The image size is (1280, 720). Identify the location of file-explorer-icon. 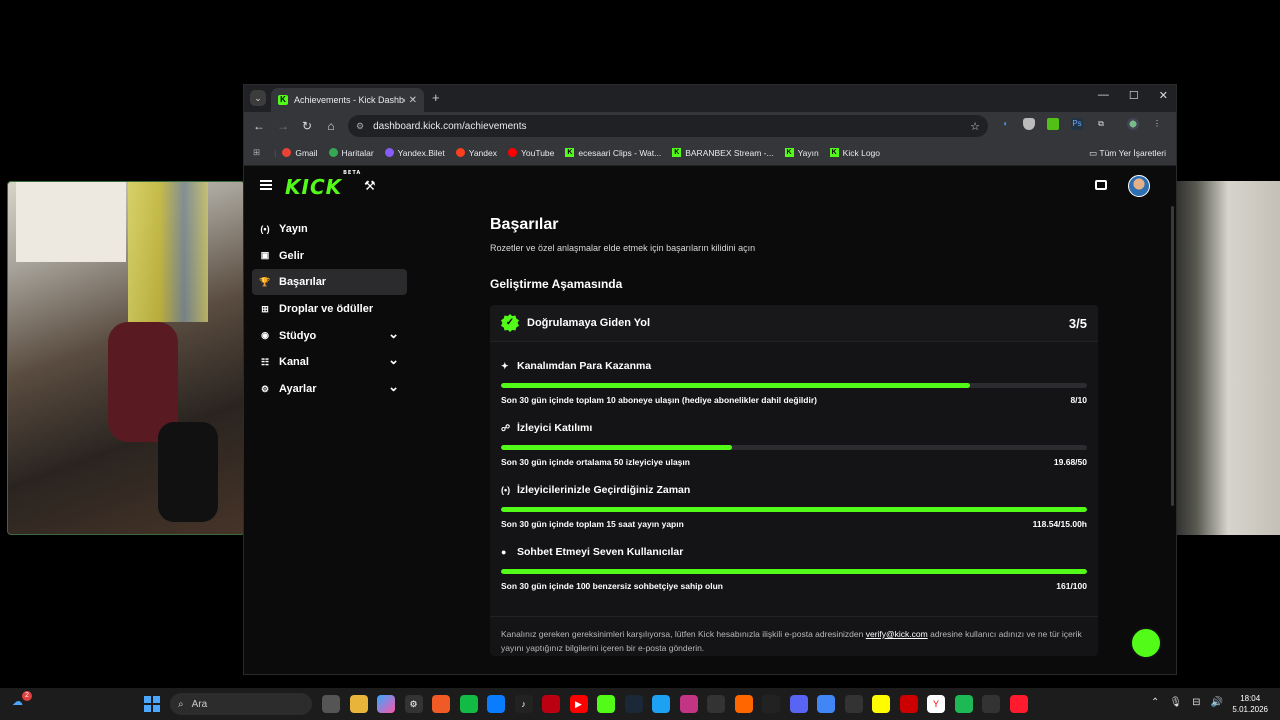
(358, 704).